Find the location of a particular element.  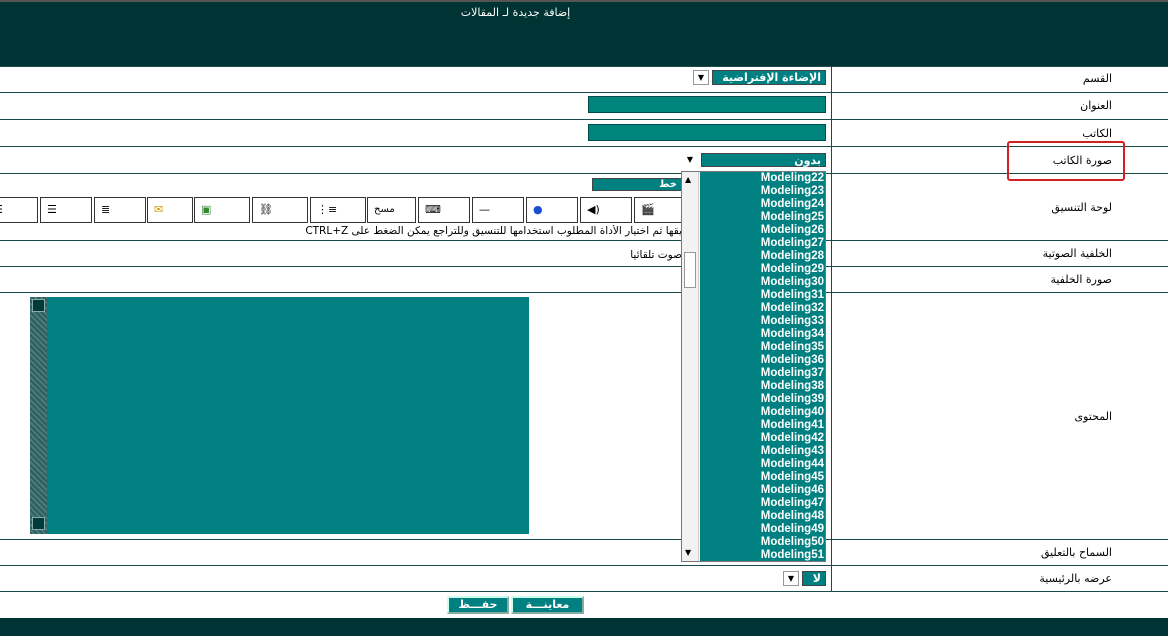

dropdown-option: Modeling39 is located at coordinates (762, 399).